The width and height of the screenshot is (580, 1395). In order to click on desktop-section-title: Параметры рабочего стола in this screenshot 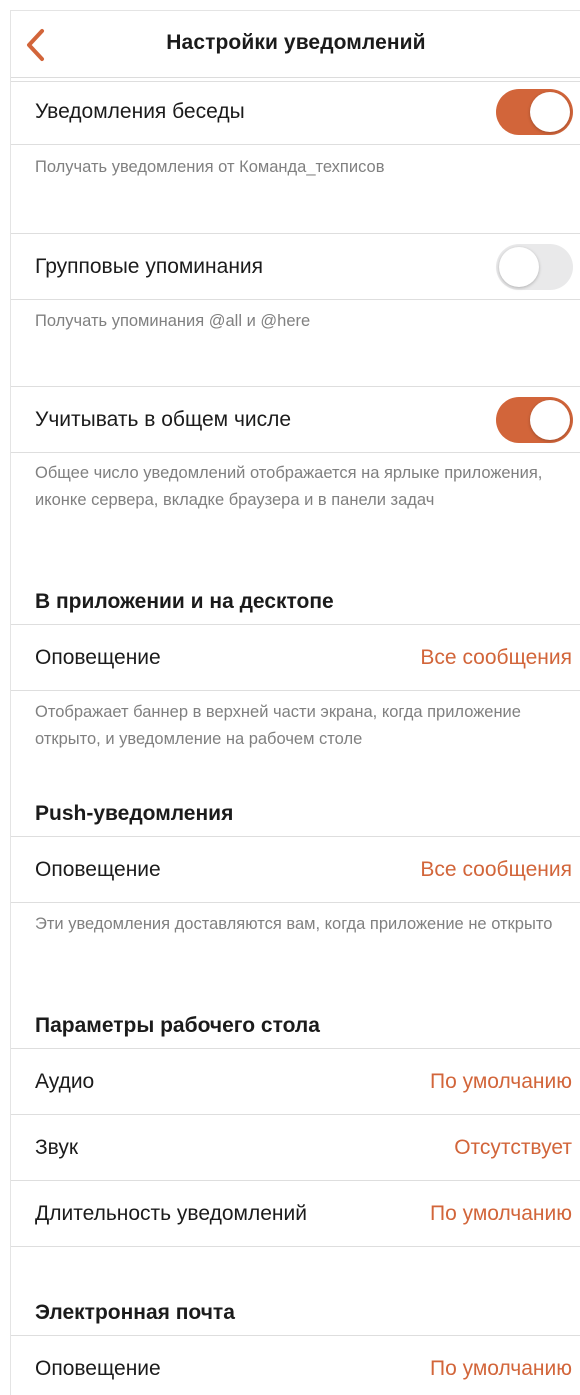, I will do `click(177, 1025)`.